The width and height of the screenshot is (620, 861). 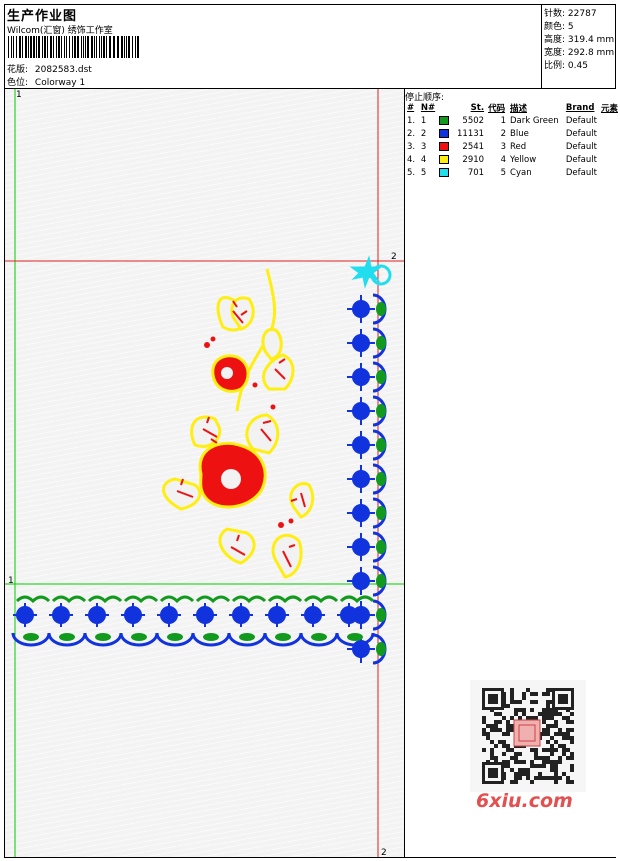 I want to click on qr-code-area, so click(x=528, y=736).